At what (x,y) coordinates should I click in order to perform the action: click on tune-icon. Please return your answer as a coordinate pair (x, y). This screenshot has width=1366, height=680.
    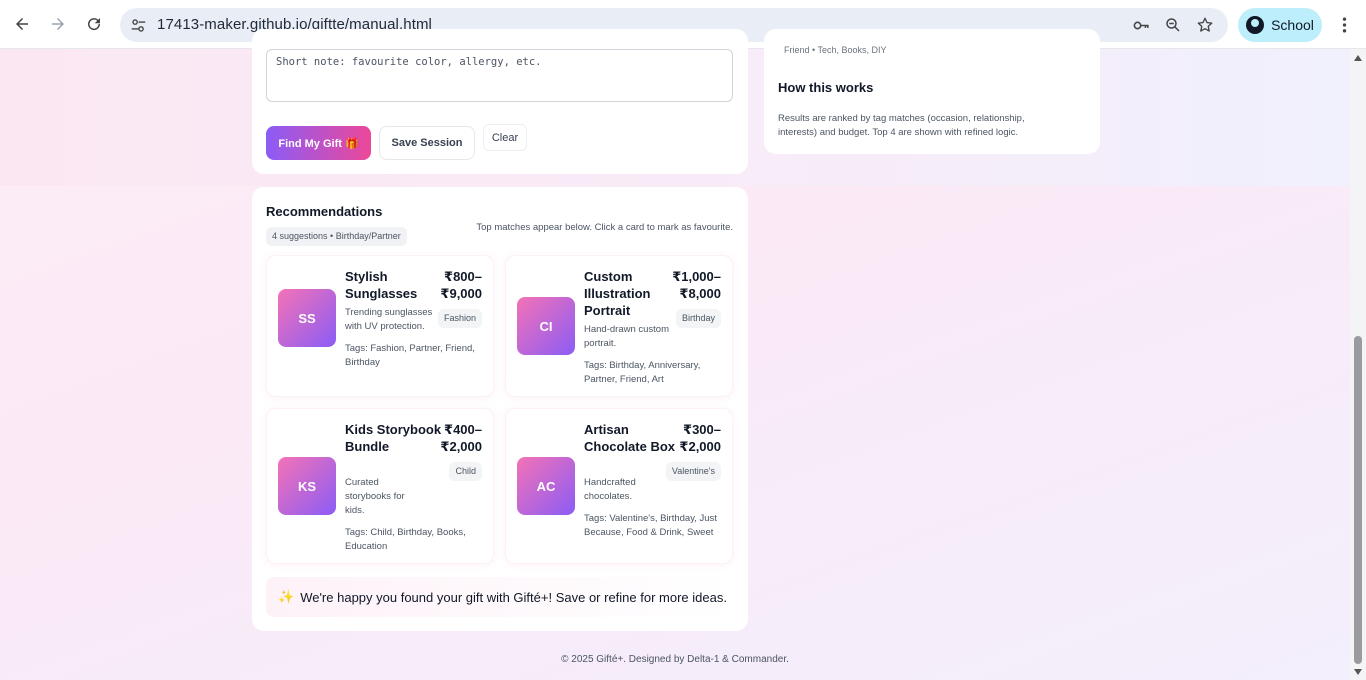
    Looking at the image, I should click on (138, 25).